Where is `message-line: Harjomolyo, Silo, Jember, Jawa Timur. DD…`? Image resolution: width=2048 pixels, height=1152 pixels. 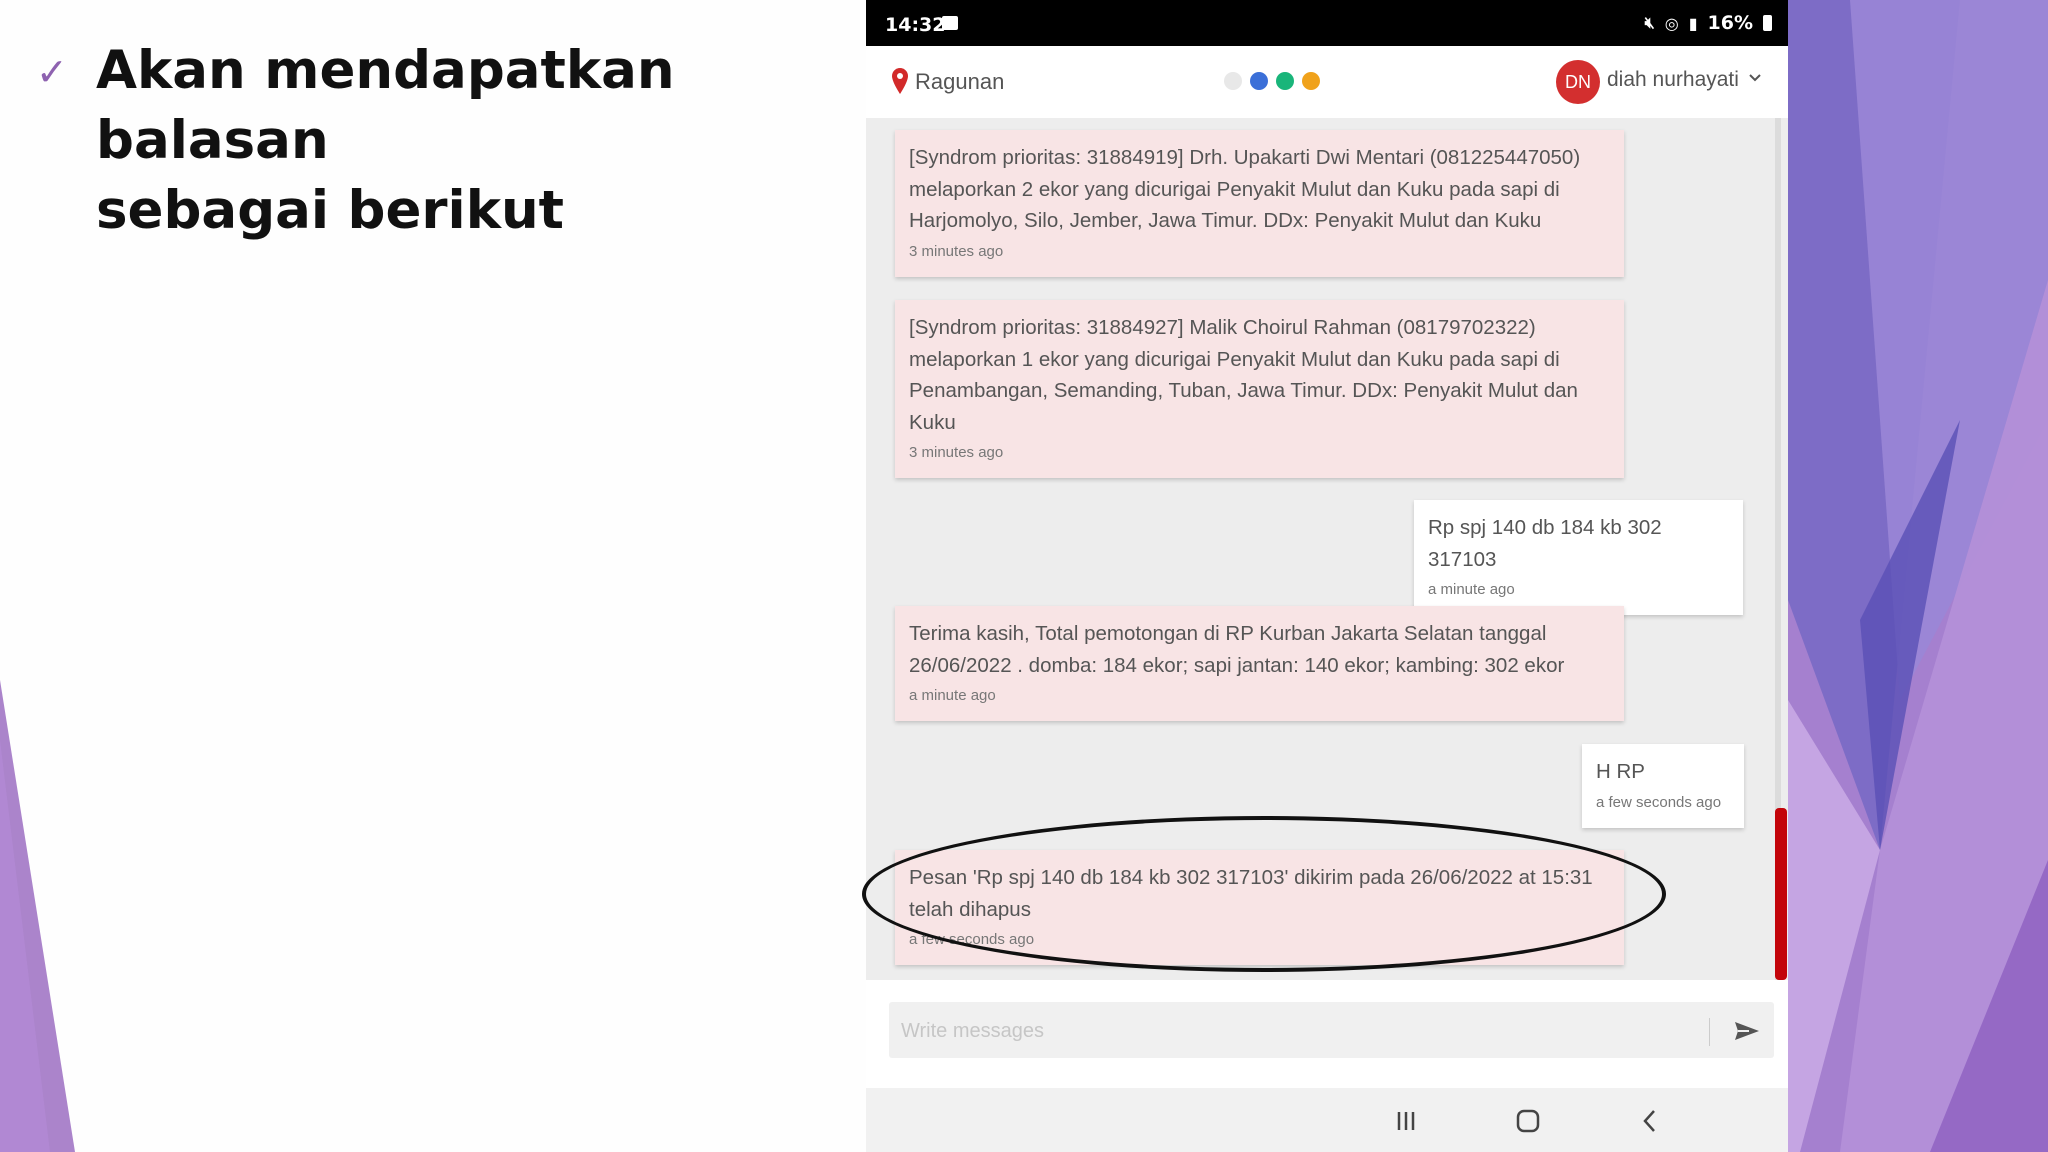
message-line: Harjomolyo, Silo, Jember, Jawa Timur. DD… is located at coordinates (1225, 220).